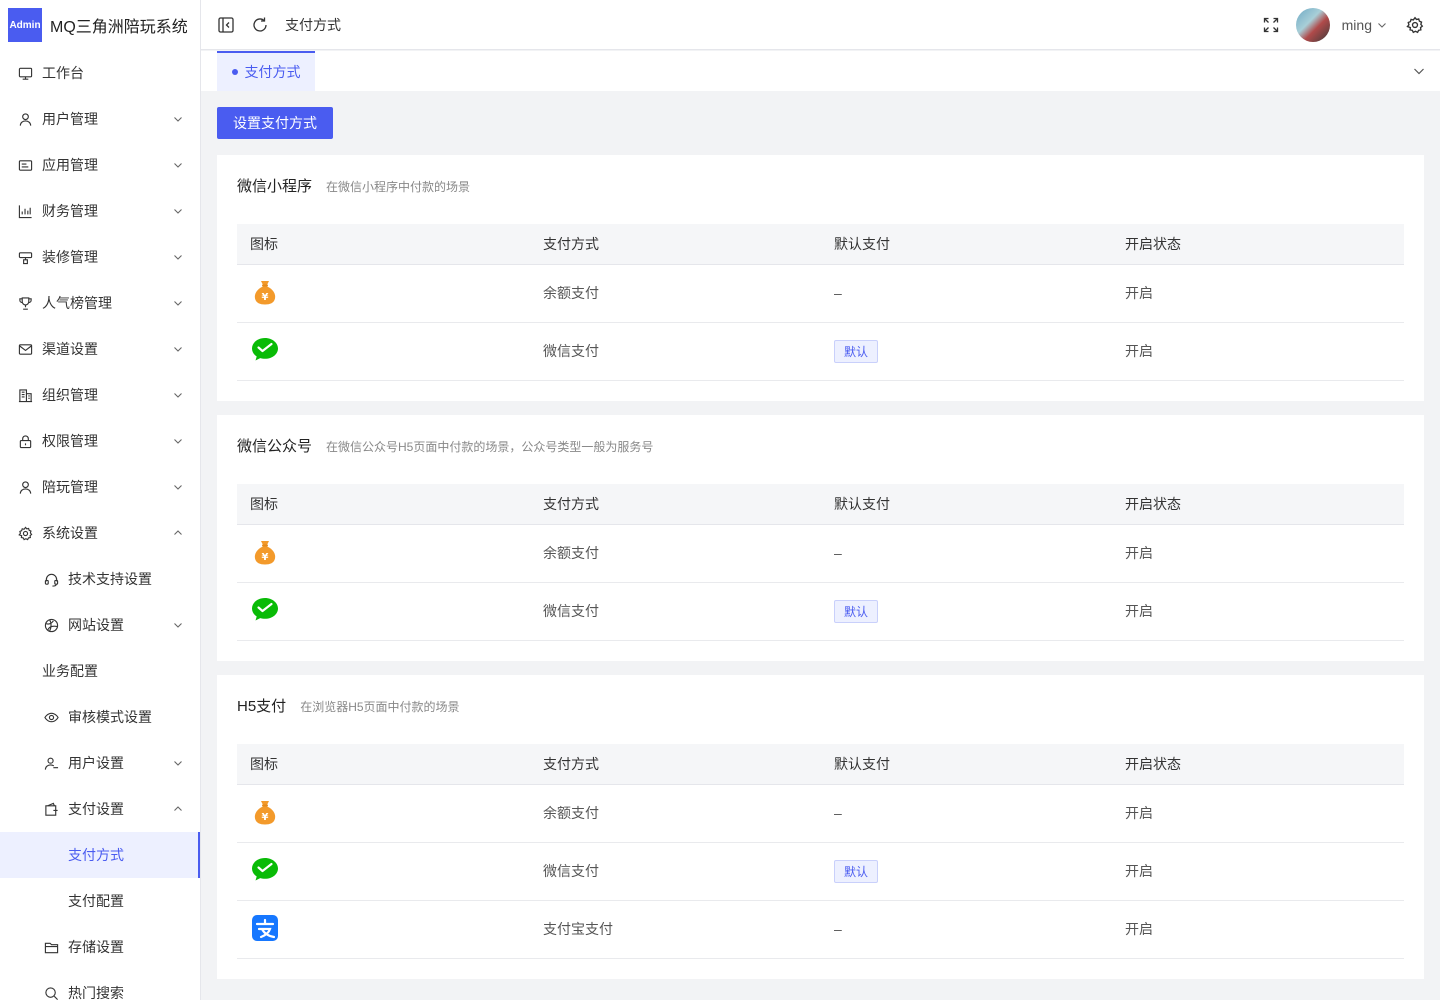 Image resolution: width=1440 pixels, height=1000 pixels. What do you see at coordinates (1365, 25) in the screenshot?
I see `user-menu: ming` at bounding box center [1365, 25].